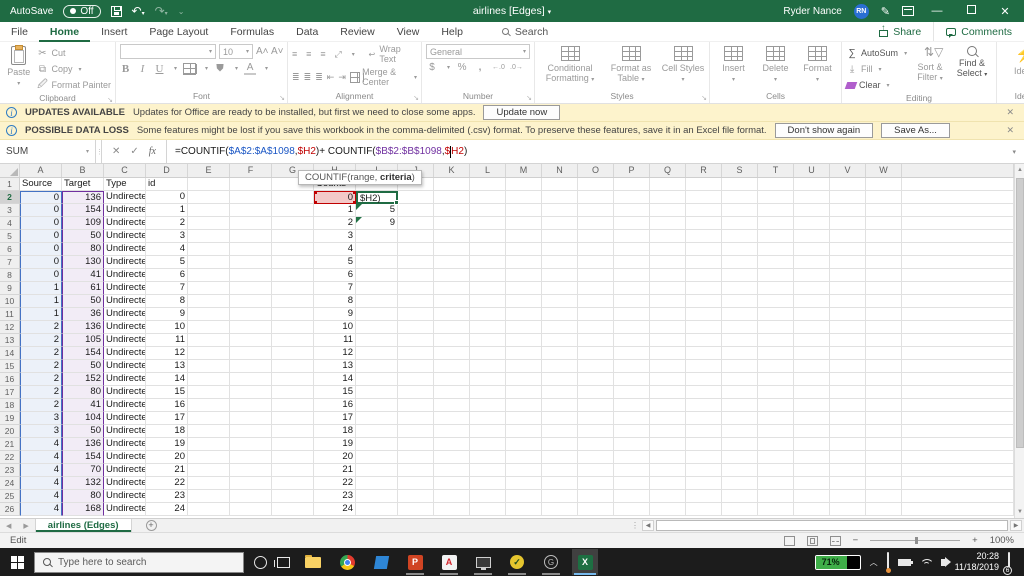 This screenshot has height=576, width=1024. Describe the element at coordinates (8, 526) in the screenshot. I see `sheet-nav-left-icon: ◀` at that location.